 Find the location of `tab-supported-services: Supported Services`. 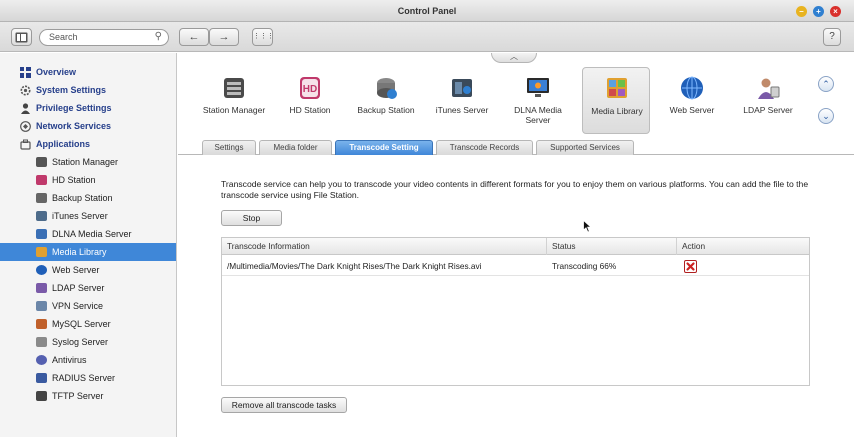

tab-supported-services: Supported Services is located at coordinates (585, 147).